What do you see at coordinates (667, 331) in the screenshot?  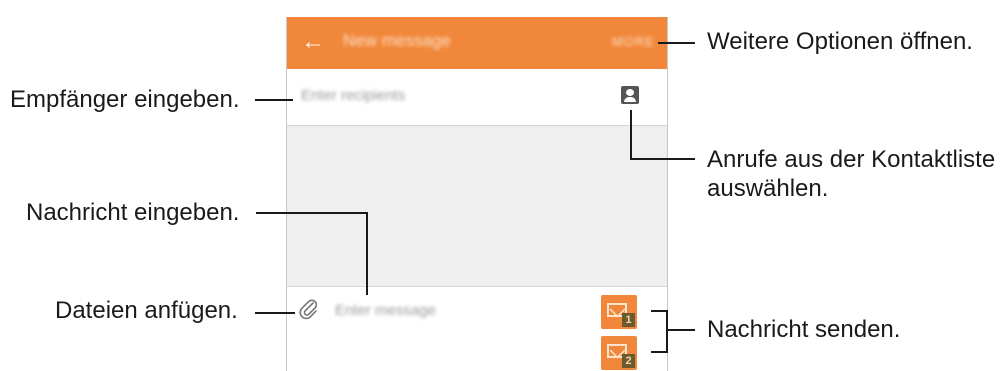 I see `callout-line-send-v` at bounding box center [667, 331].